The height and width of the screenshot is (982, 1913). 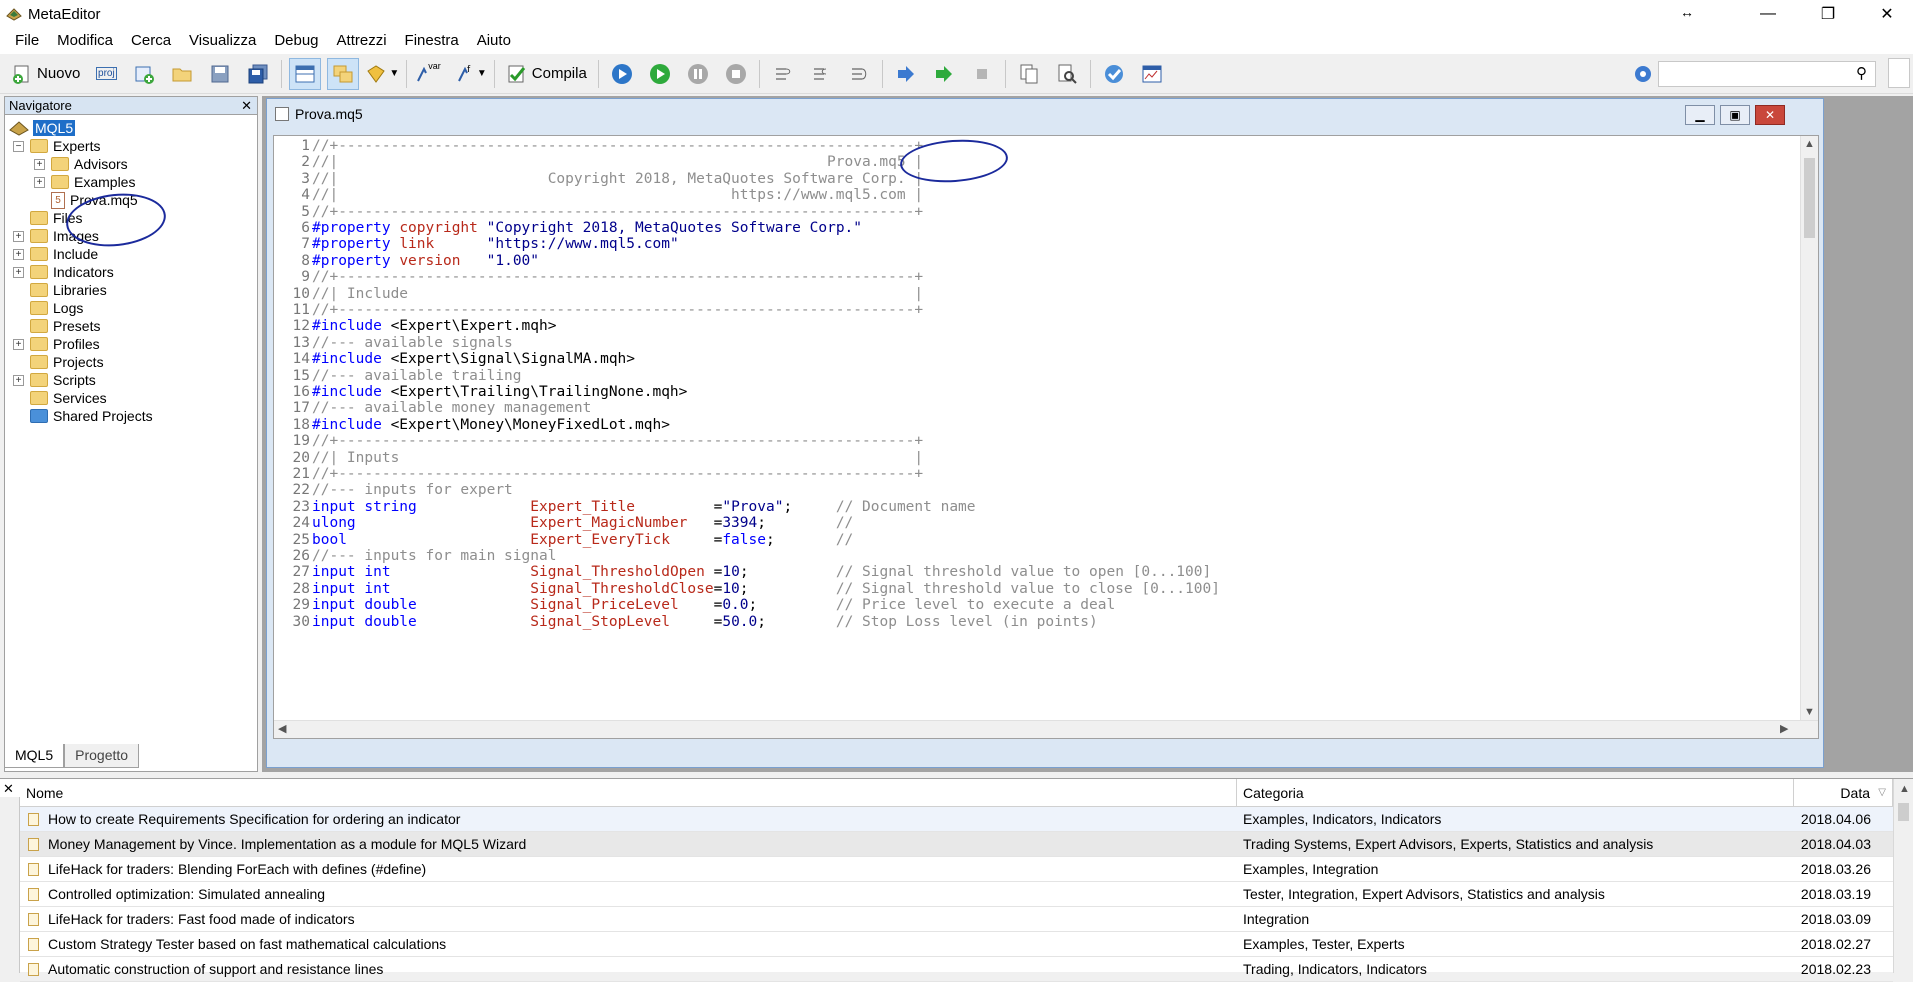 I want to click on step-into-button, so click(x=783, y=74).